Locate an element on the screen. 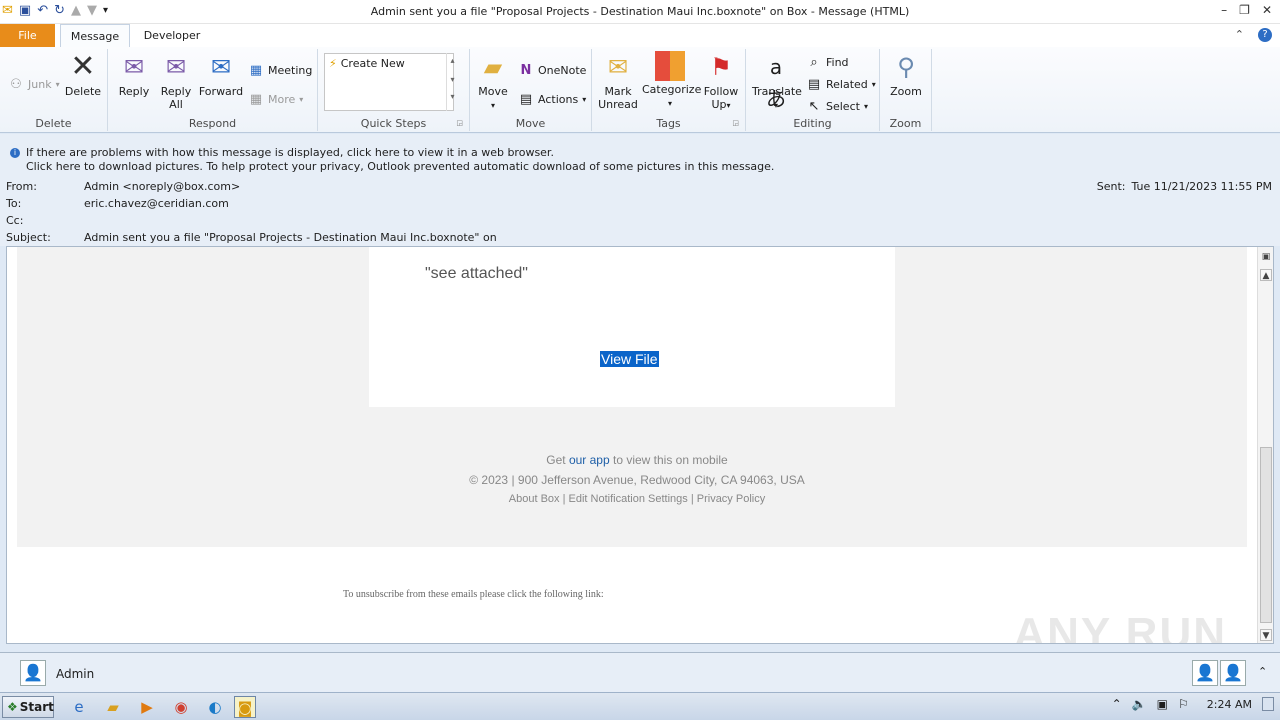 The width and height of the screenshot is (1280, 720). cc-label: Cc: is located at coordinates (15, 220).